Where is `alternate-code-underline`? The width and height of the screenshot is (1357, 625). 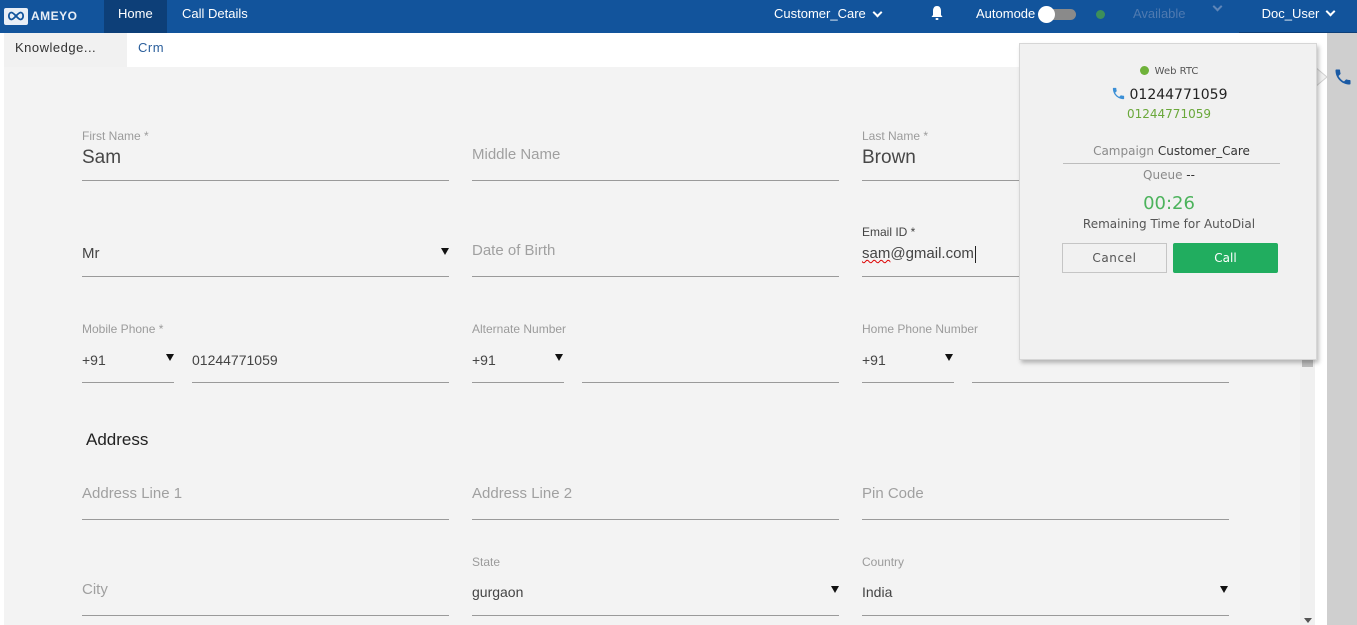
alternate-code-underline is located at coordinates (518, 382).